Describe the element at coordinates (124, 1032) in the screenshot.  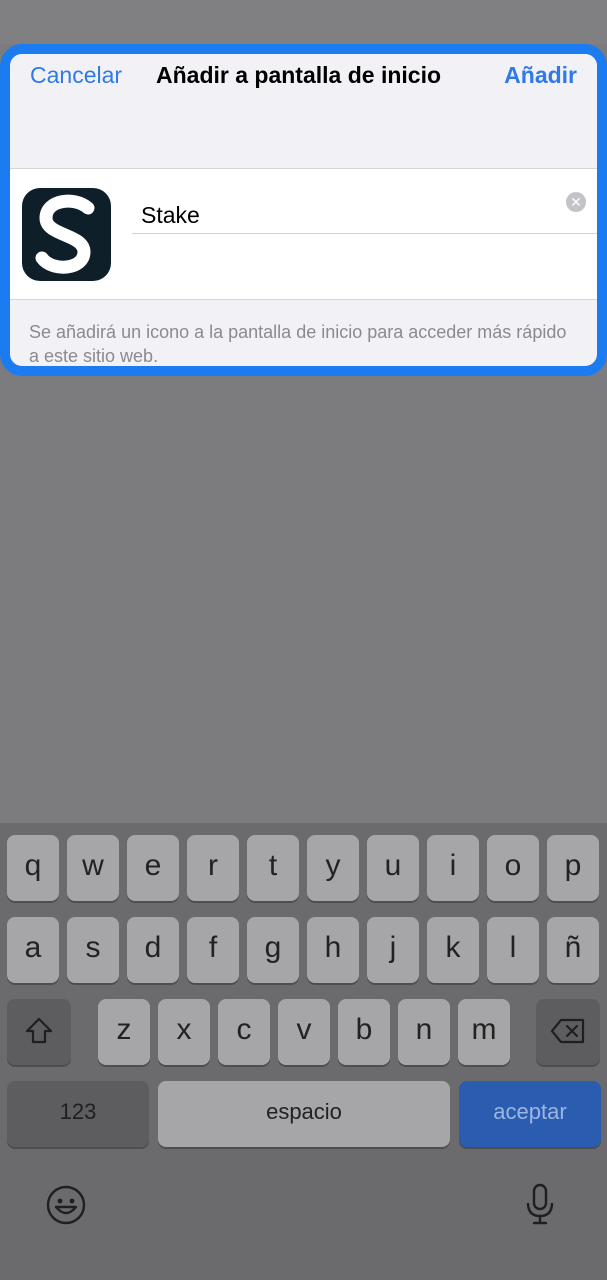
I see `key-z: z` at that location.